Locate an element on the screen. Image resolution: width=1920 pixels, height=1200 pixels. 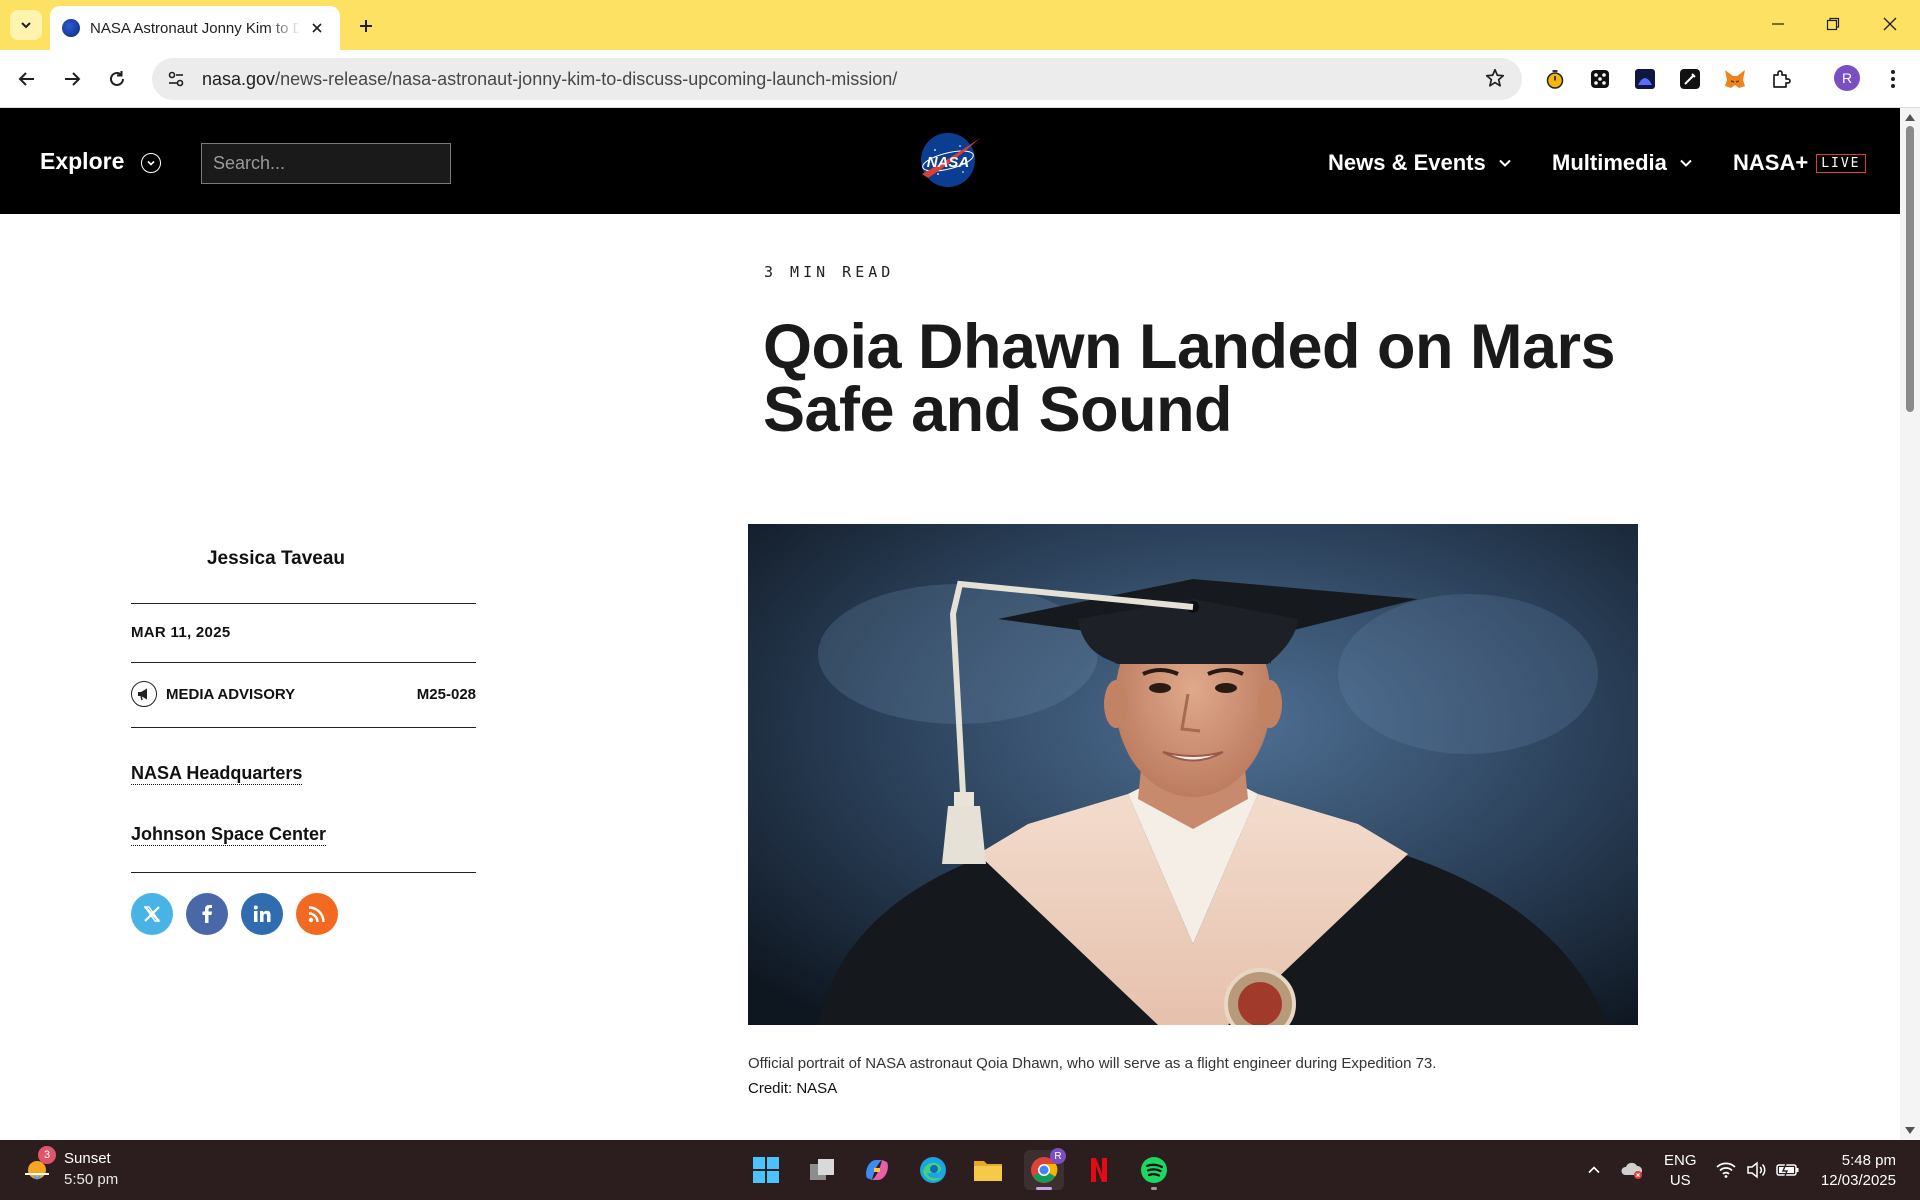
spotify-icon is located at coordinates (1154, 1170).